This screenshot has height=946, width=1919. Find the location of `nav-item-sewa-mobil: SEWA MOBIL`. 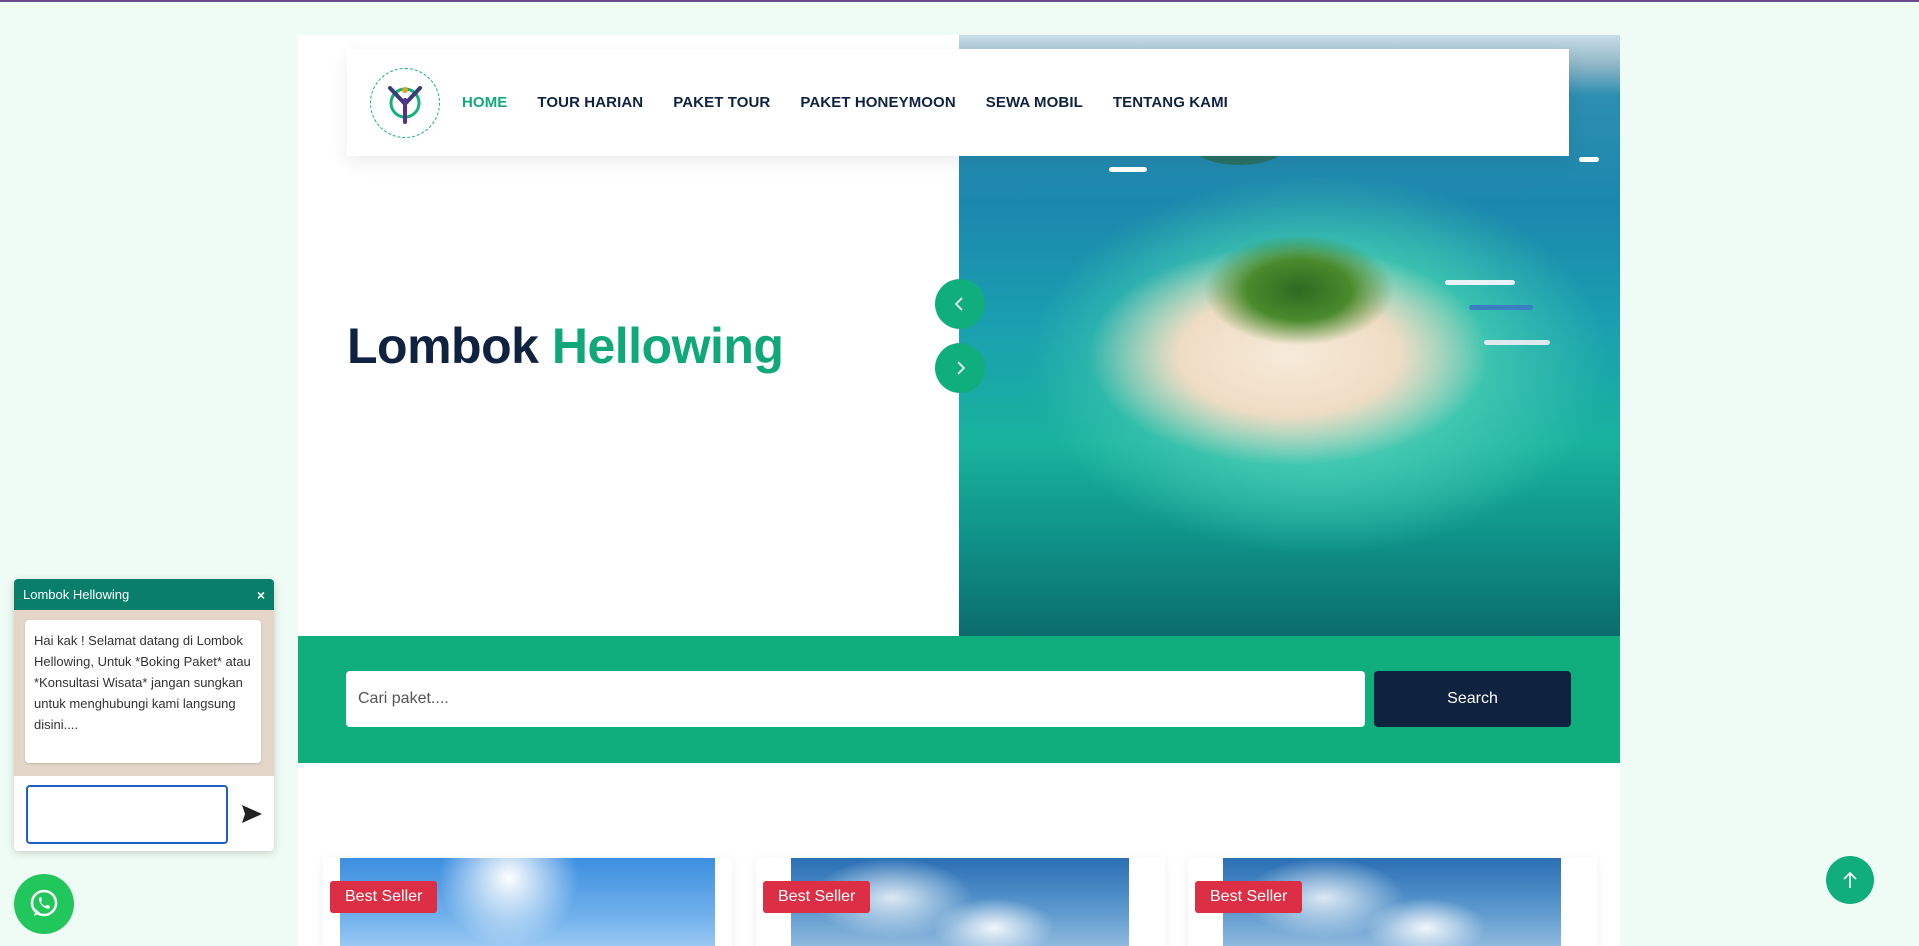

nav-item-sewa-mobil: SEWA MOBIL is located at coordinates (1034, 102).